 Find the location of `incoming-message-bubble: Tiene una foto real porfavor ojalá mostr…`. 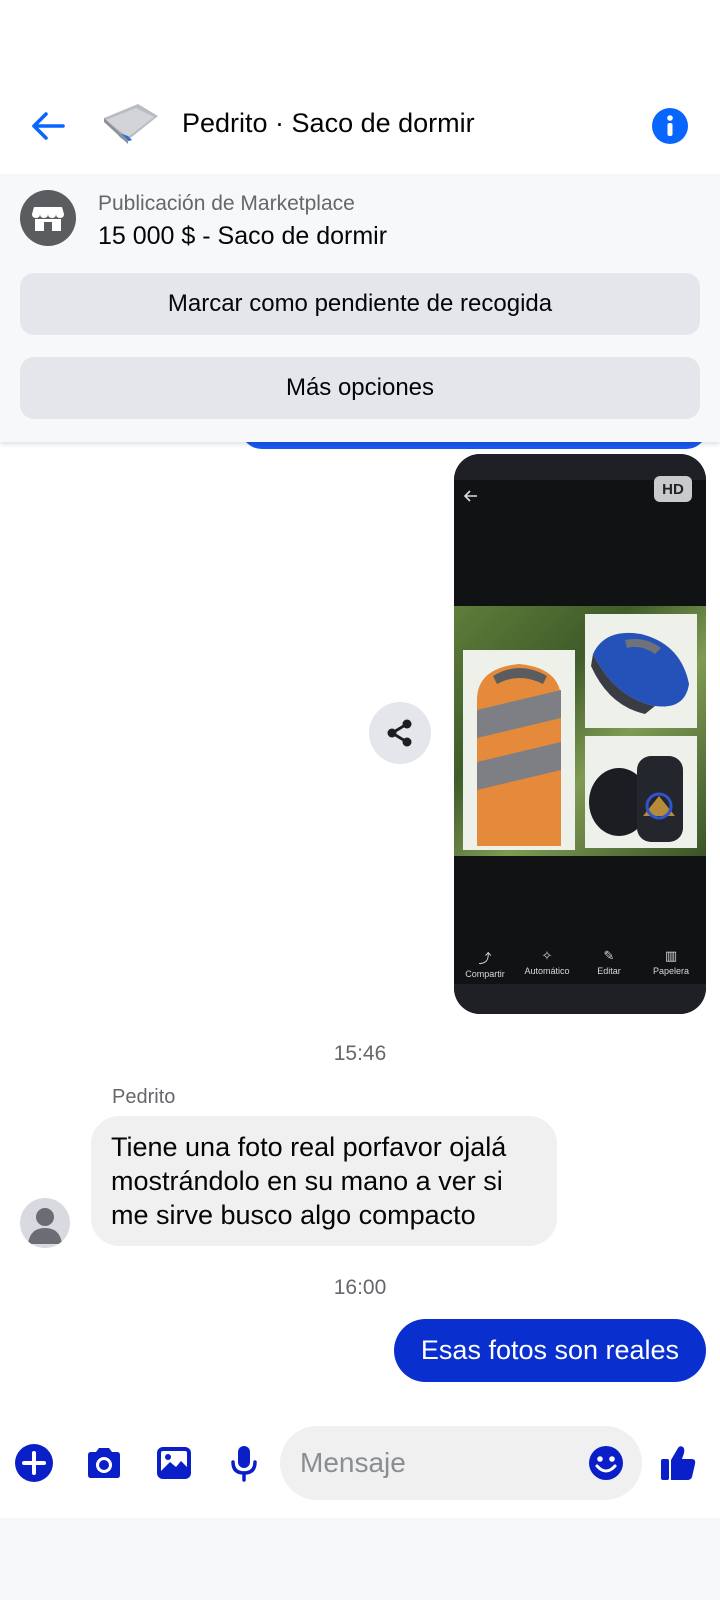

incoming-message-bubble: Tiene una foto real porfavor ojalá mostr… is located at coordinates (324, 1181).